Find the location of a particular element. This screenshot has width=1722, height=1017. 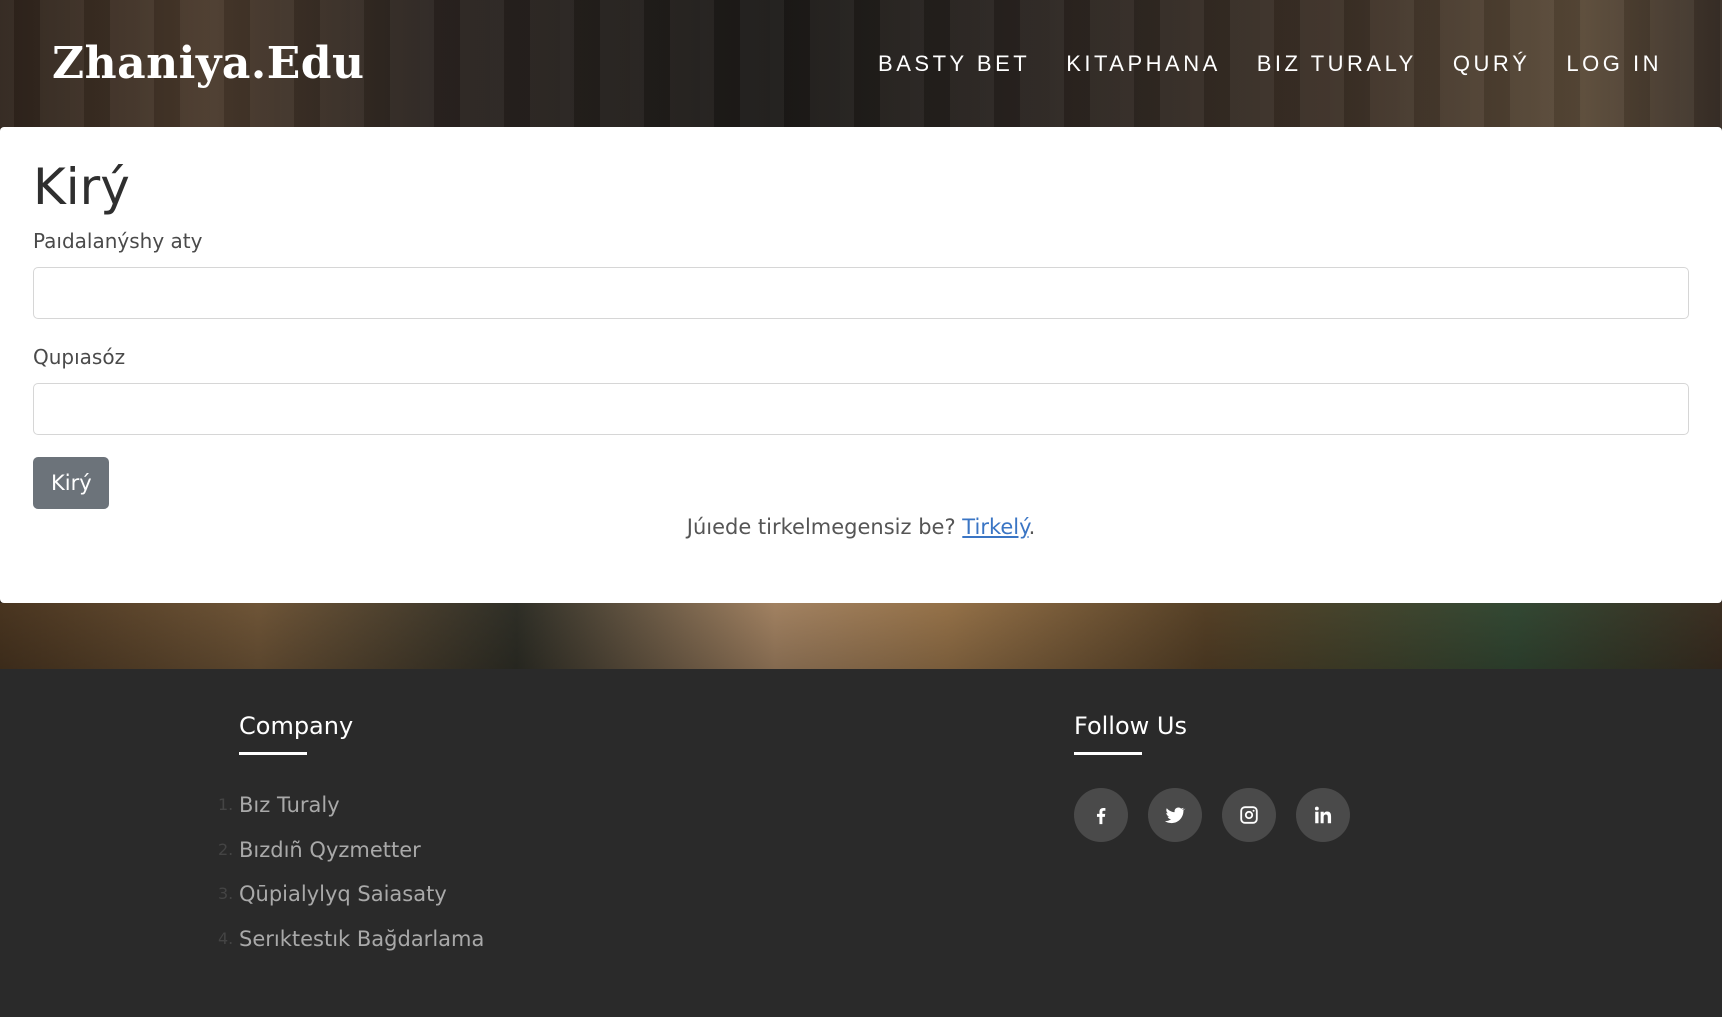

open-book-backdrop is located at coordinates (861, 636).